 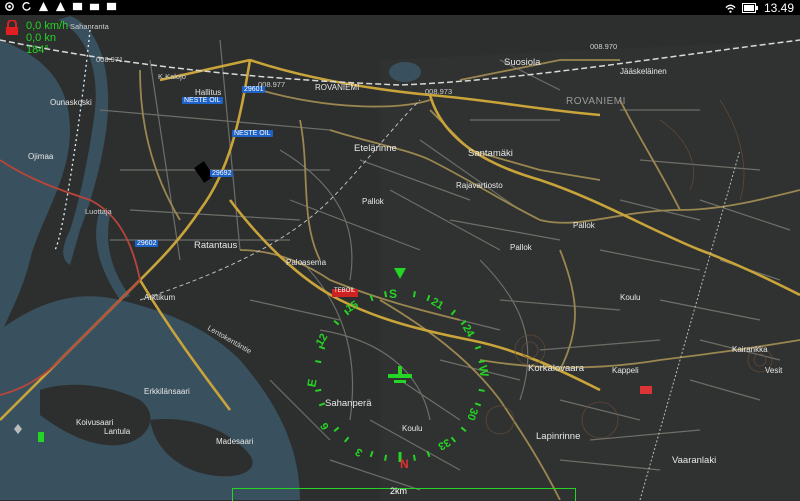 What do you see at coordinates (584, 225) in the screenshot?
I see `map-label-pallok-3: Pallok` at bounding box center [584, 225].